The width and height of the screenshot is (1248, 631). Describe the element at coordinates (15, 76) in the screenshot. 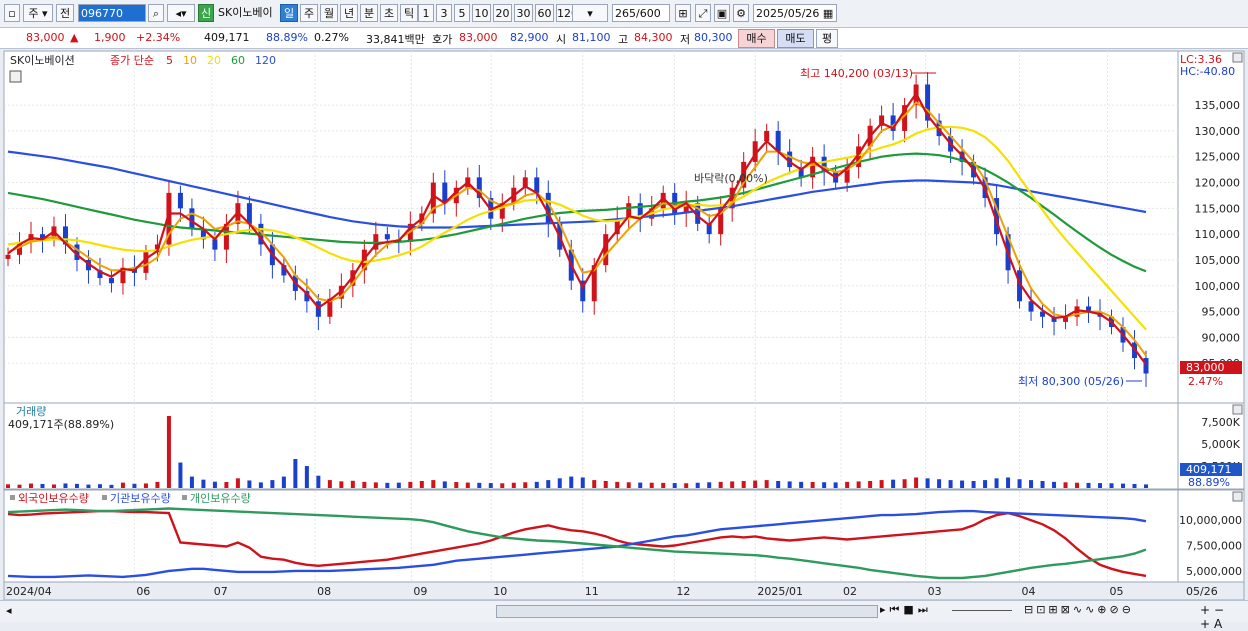

I see `table-toggle-icon` at that location.